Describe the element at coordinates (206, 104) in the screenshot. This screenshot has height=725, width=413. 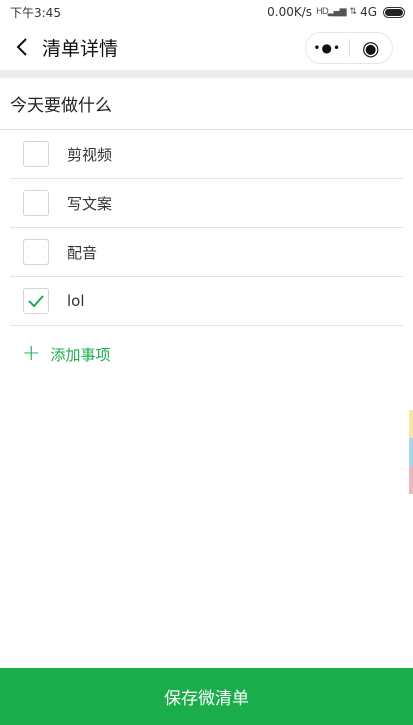
I see `list-title: 今天要做什么` at that location.